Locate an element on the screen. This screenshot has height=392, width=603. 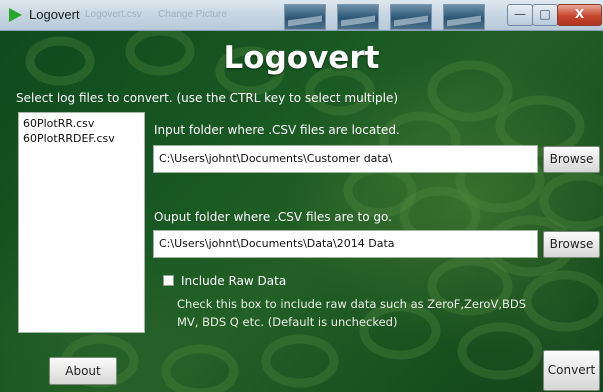
app-play-icon is located at coordinates (15, 15).